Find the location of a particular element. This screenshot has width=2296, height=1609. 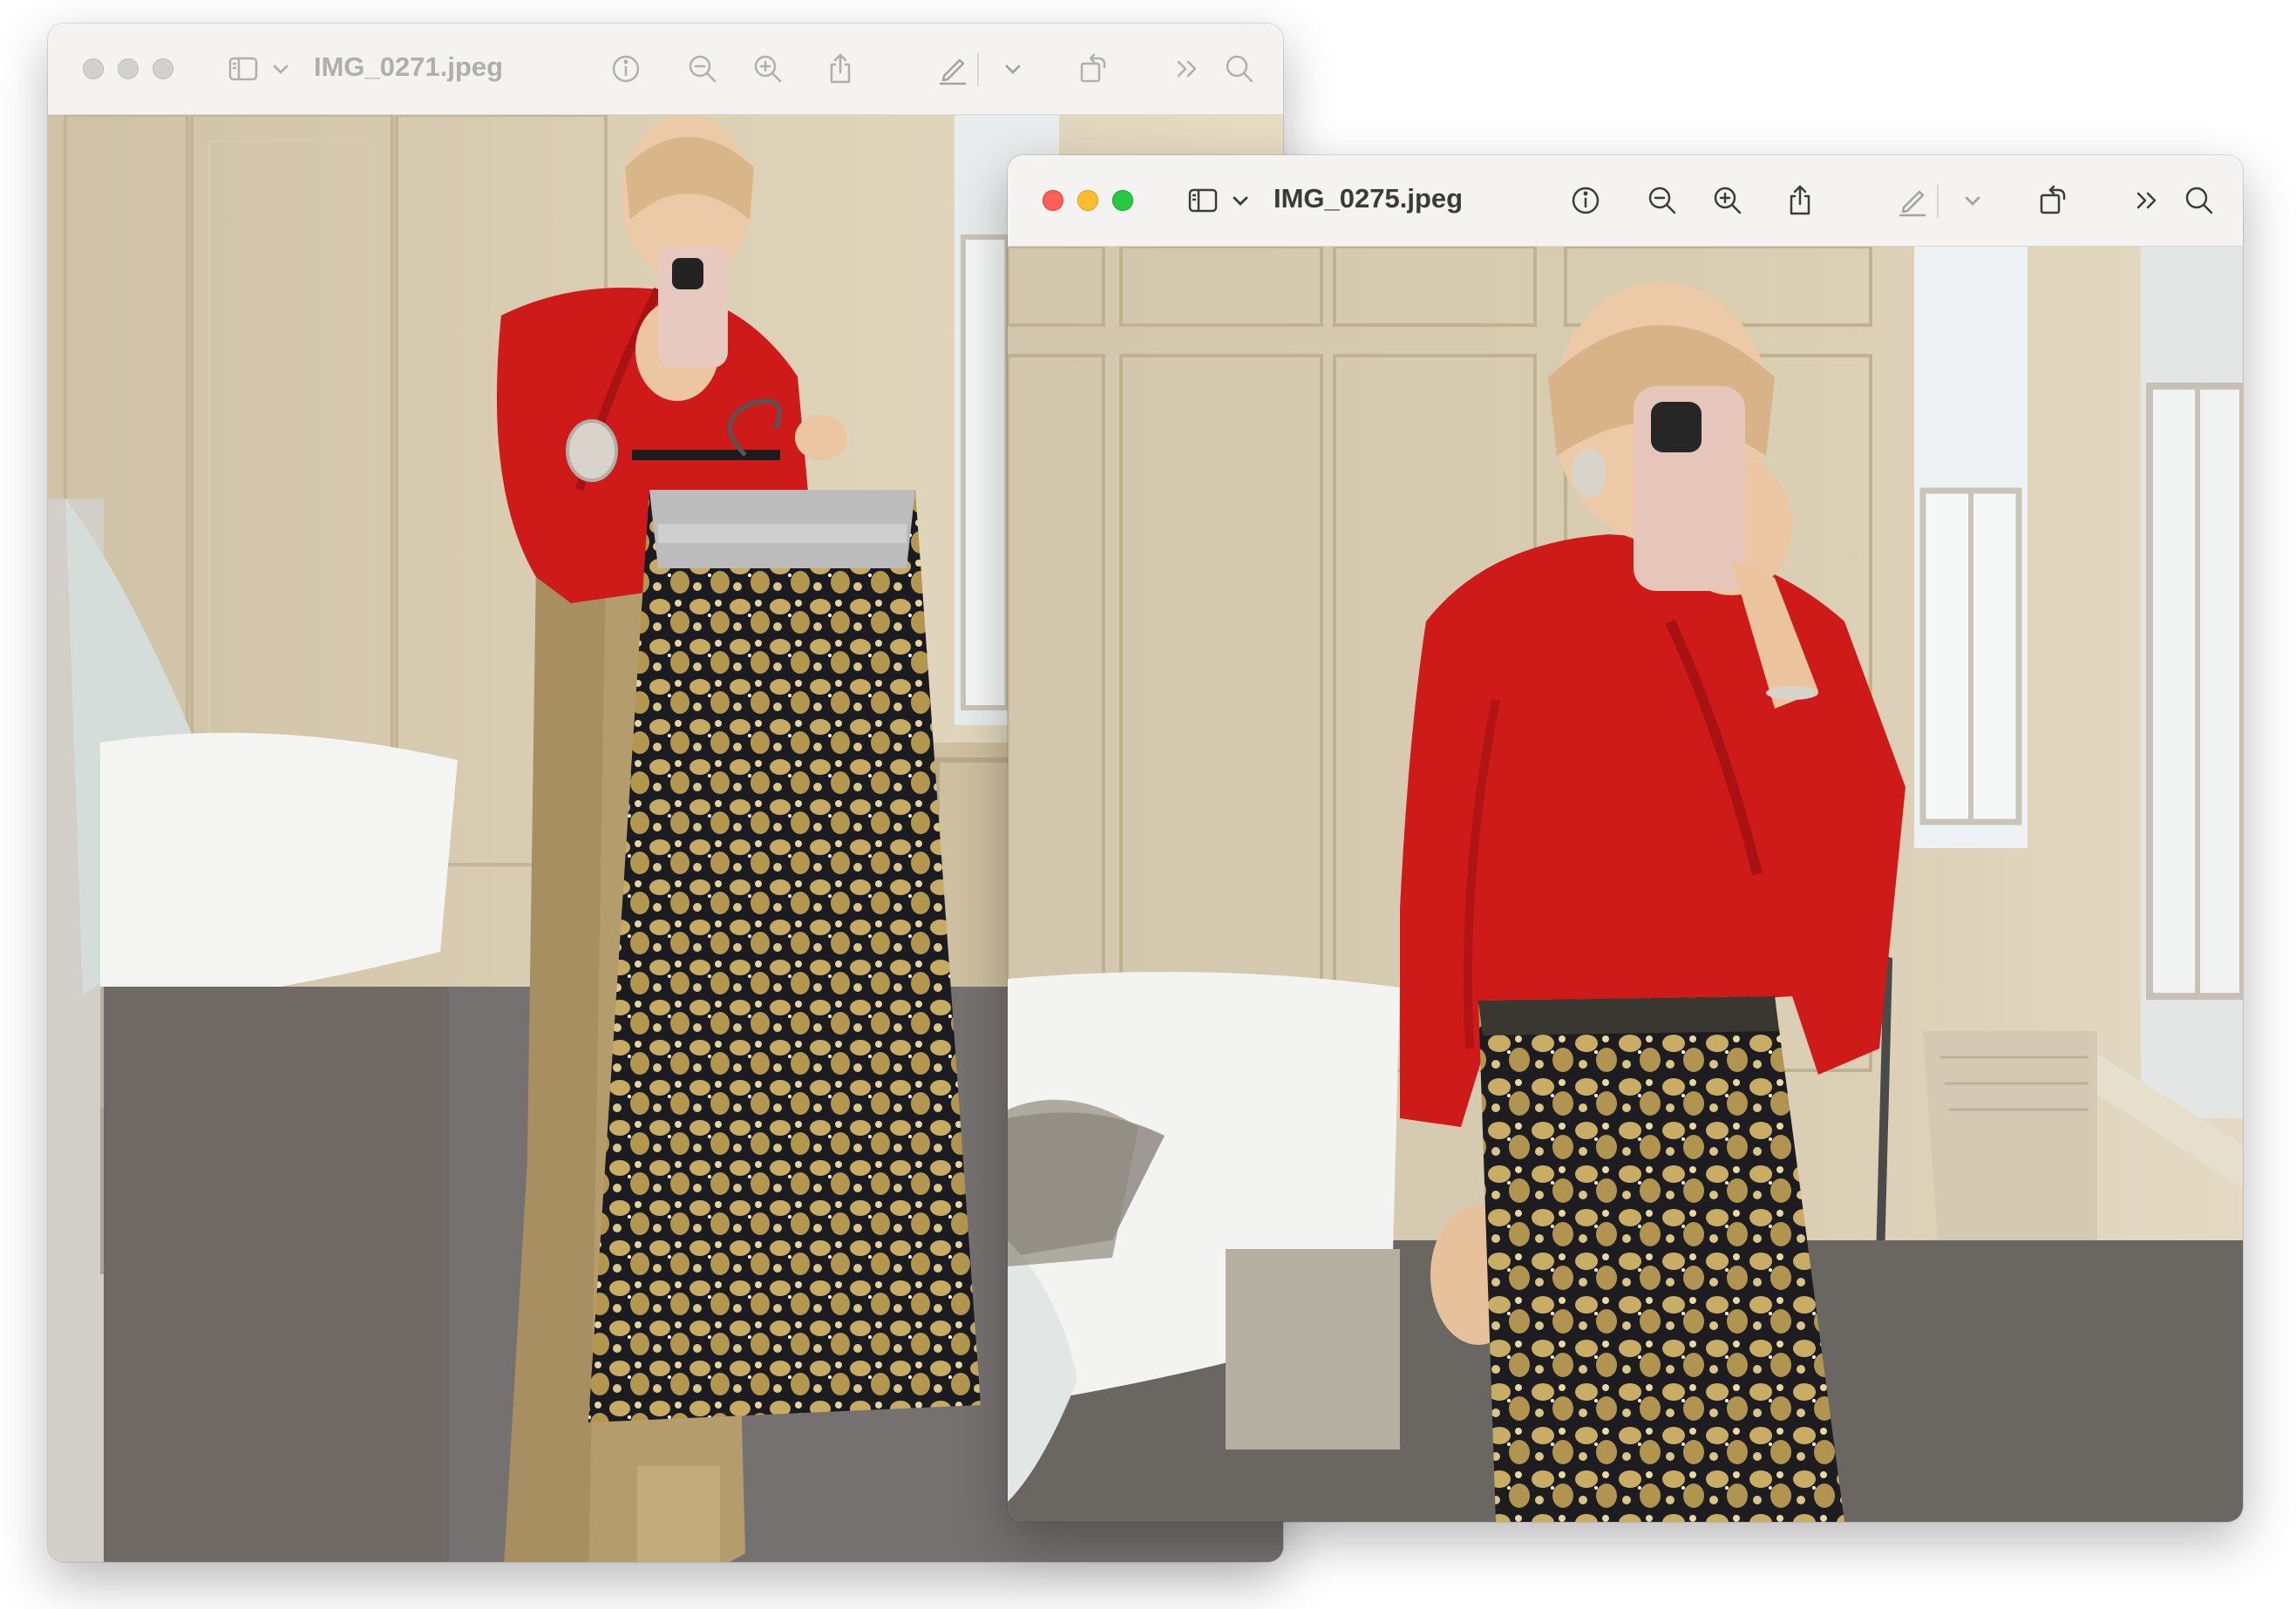

window-title: IMG_0275.jpeg is located at coordinates (1369, 198).